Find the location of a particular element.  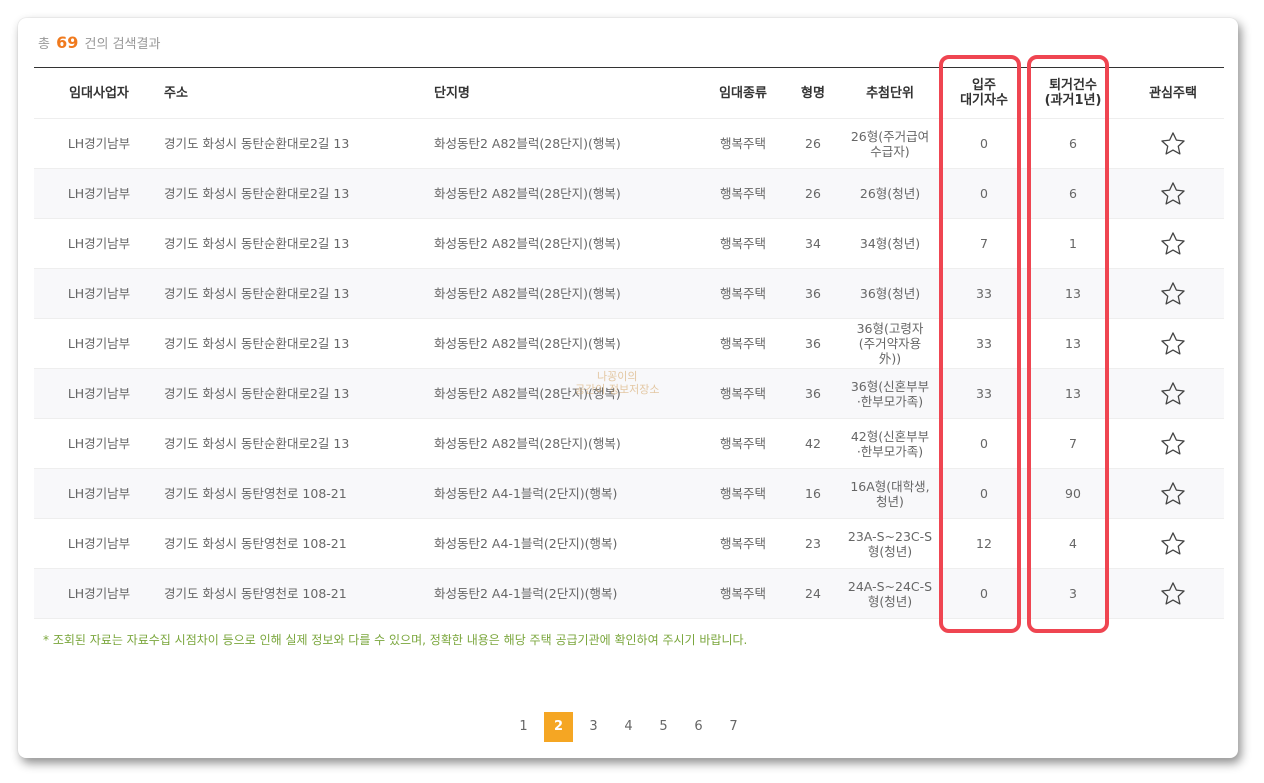

size-cell: 24 is located at coordinates (813, 593).